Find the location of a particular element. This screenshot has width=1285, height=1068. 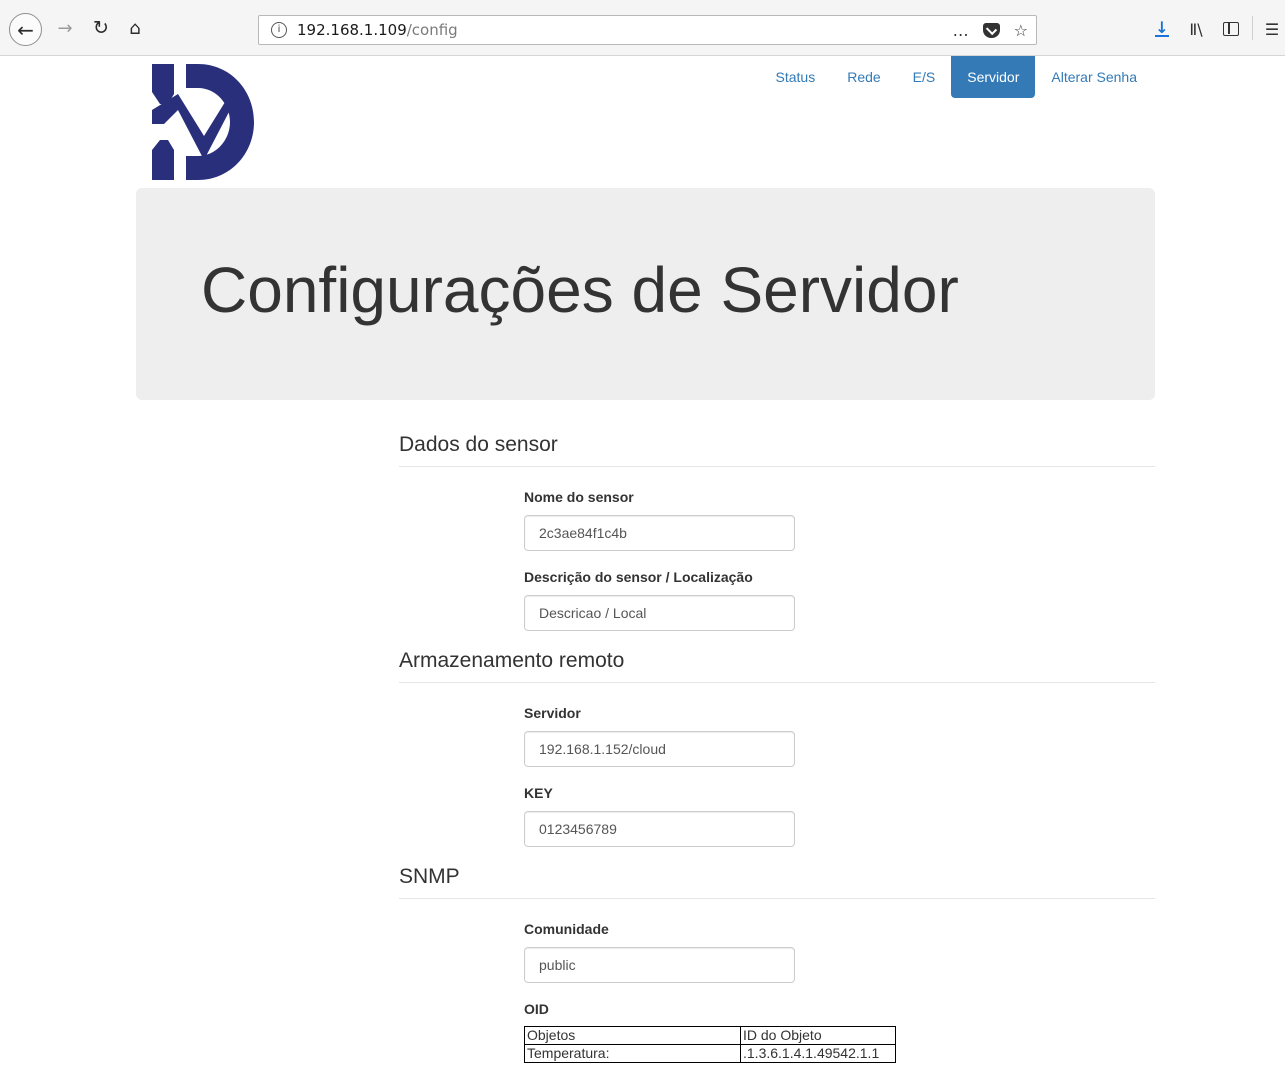

info-icon: i is located at coordinates (279, 30).